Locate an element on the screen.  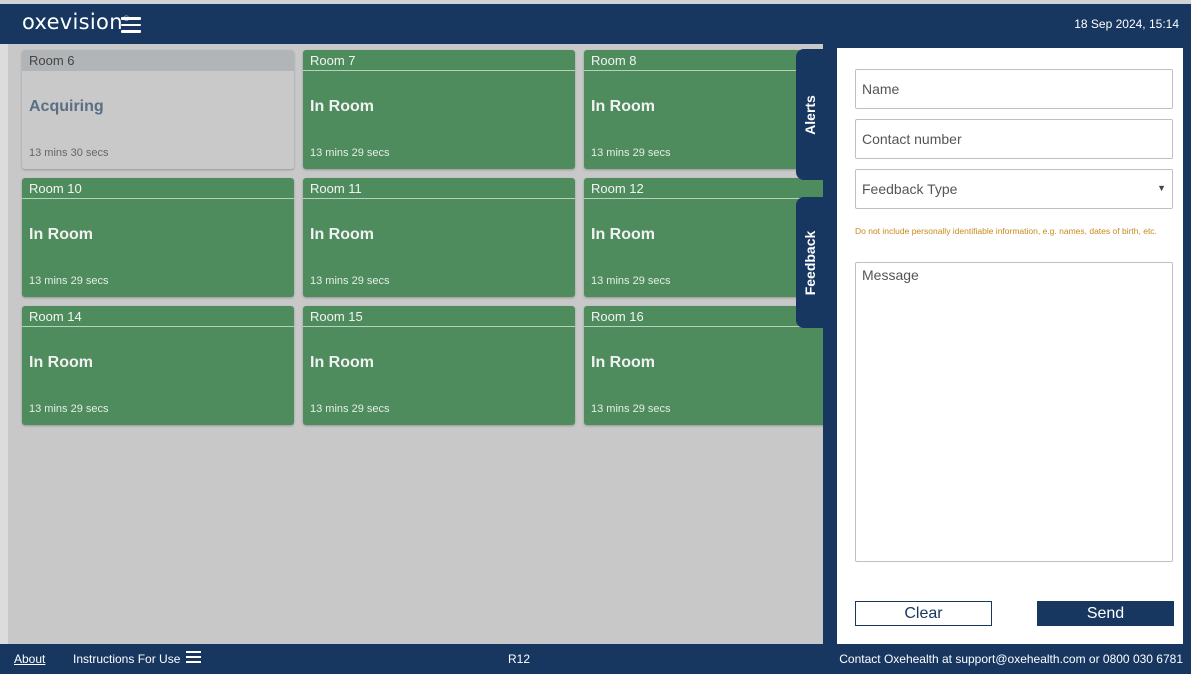
main-menu-icon is located at coordinates (131, 25).